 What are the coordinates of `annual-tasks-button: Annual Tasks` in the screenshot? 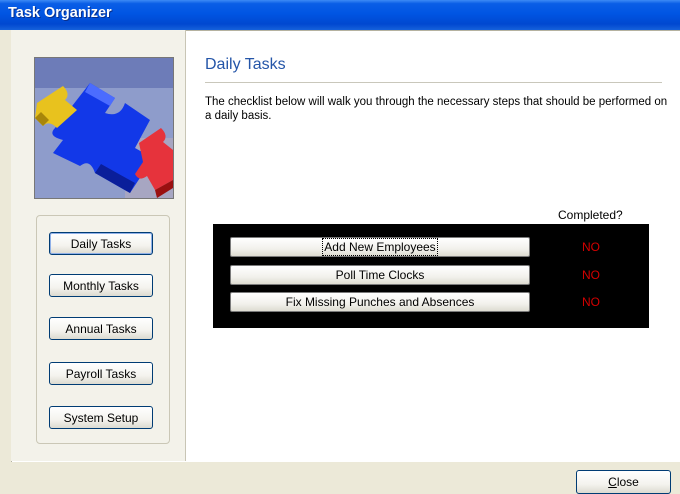 It's located at (101, 328).